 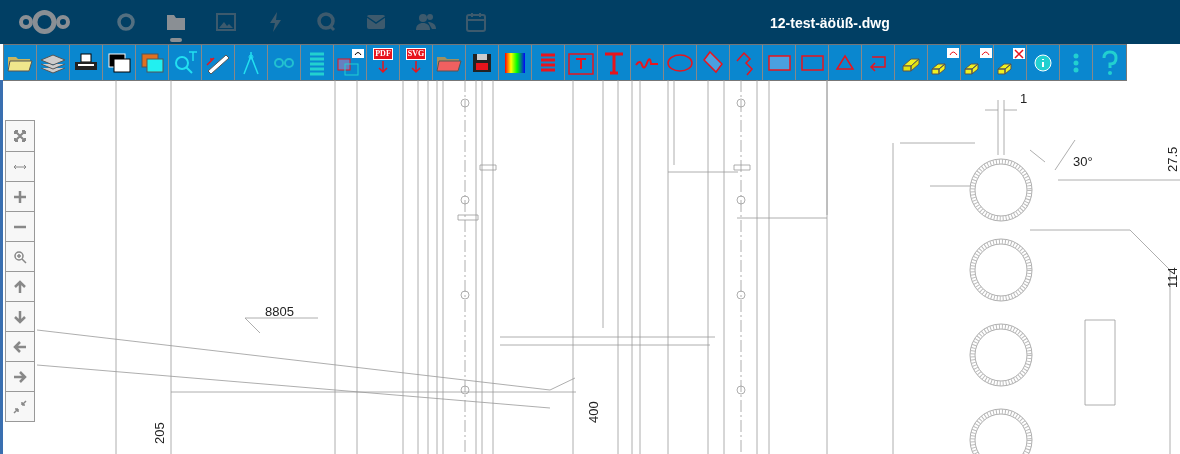 I want to click on fit-icon, so click(x=20, y=136).